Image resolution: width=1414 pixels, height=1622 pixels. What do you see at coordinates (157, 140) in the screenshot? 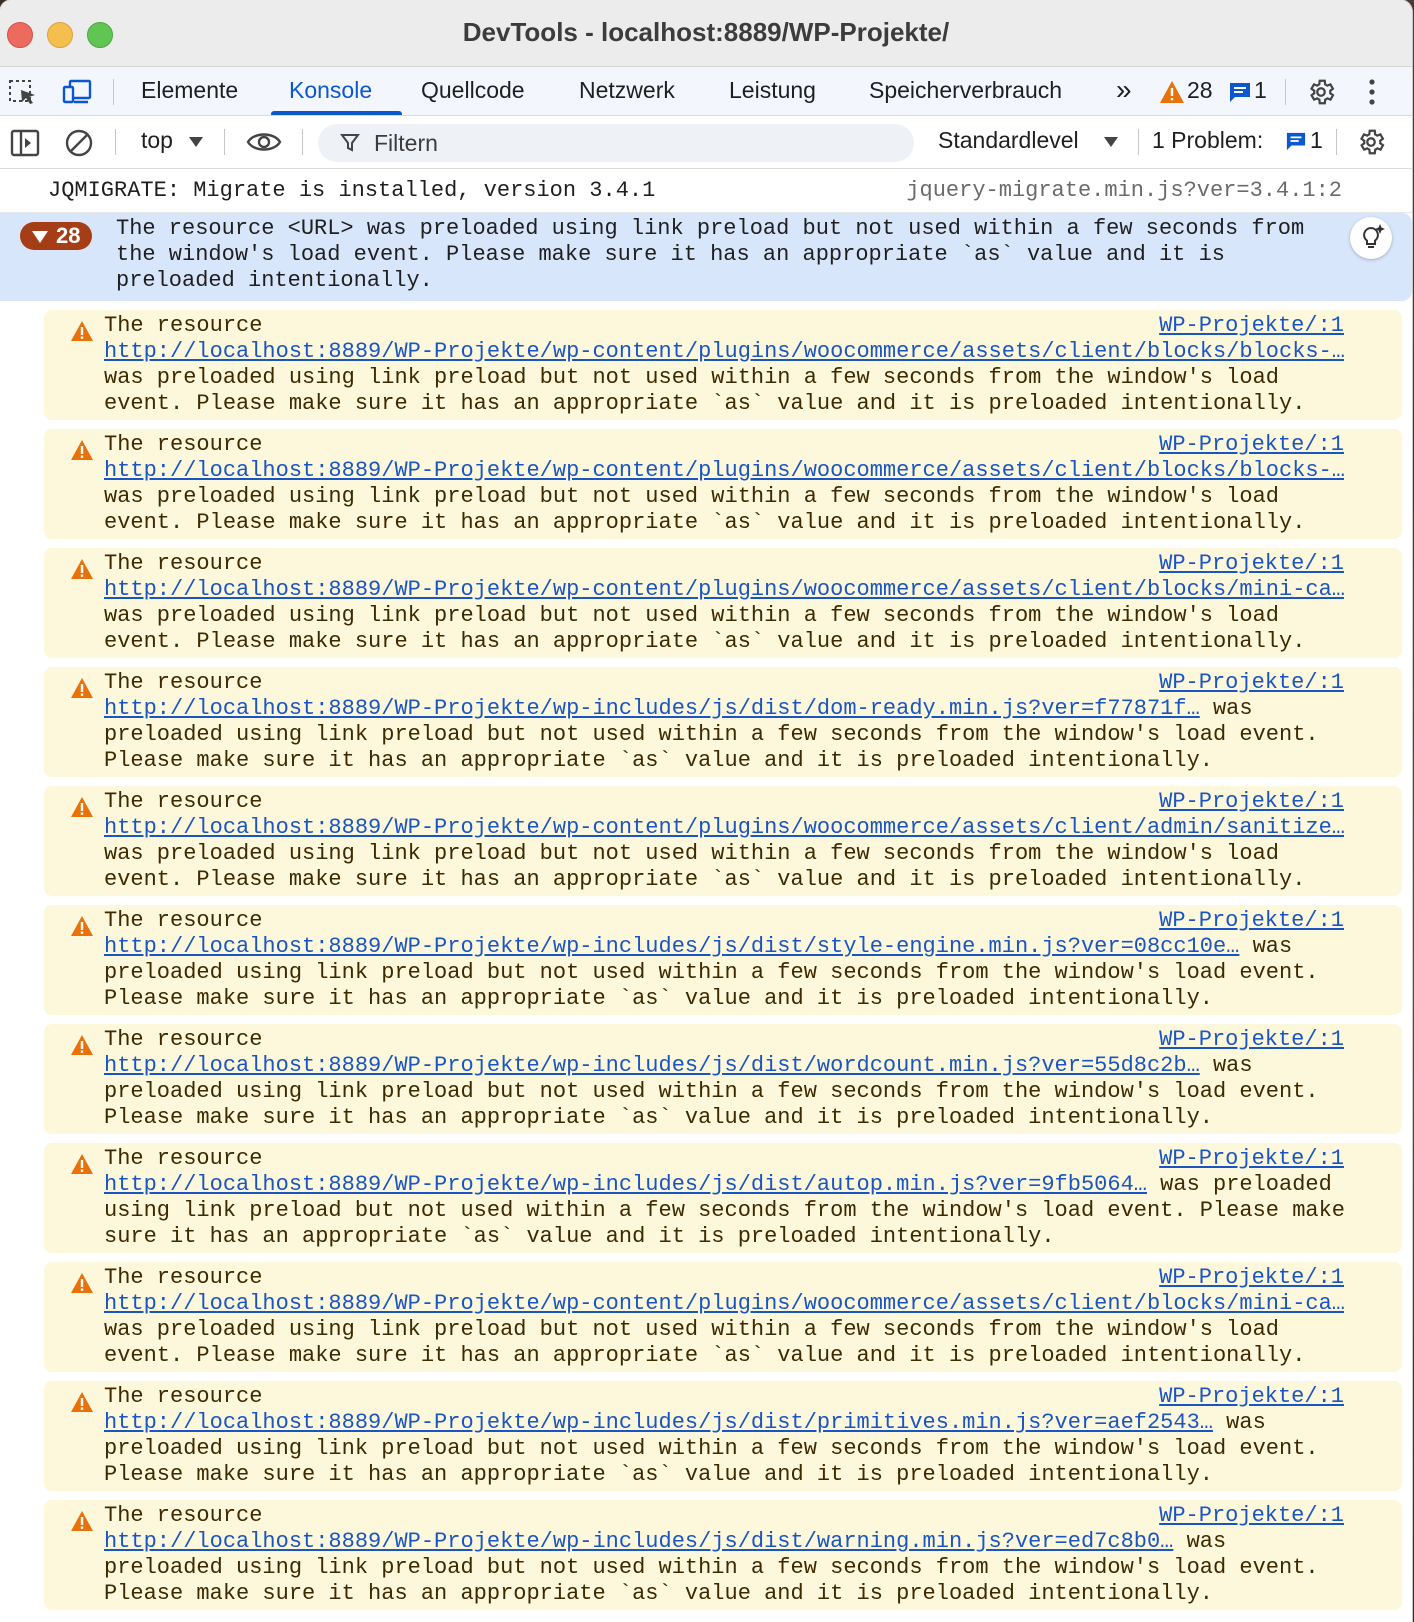
I see `context-selector: top` at bounding box center [157, 140].